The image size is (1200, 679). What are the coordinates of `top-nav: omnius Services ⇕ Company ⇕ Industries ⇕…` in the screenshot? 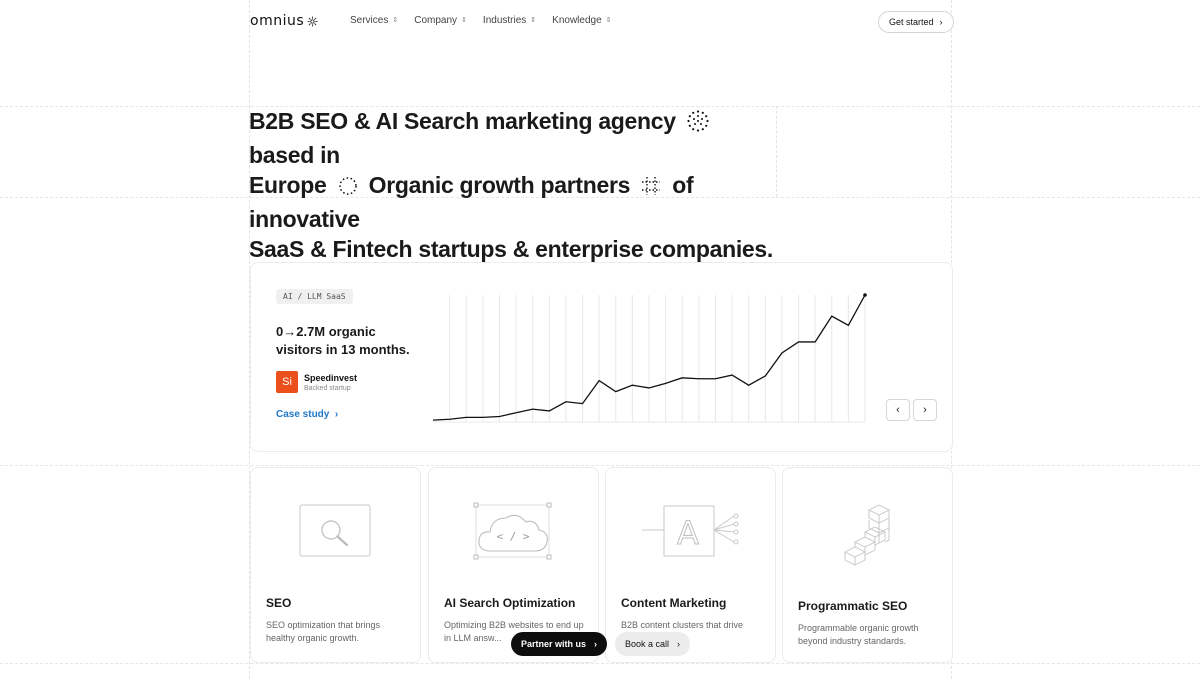 It's located at (600, 21).